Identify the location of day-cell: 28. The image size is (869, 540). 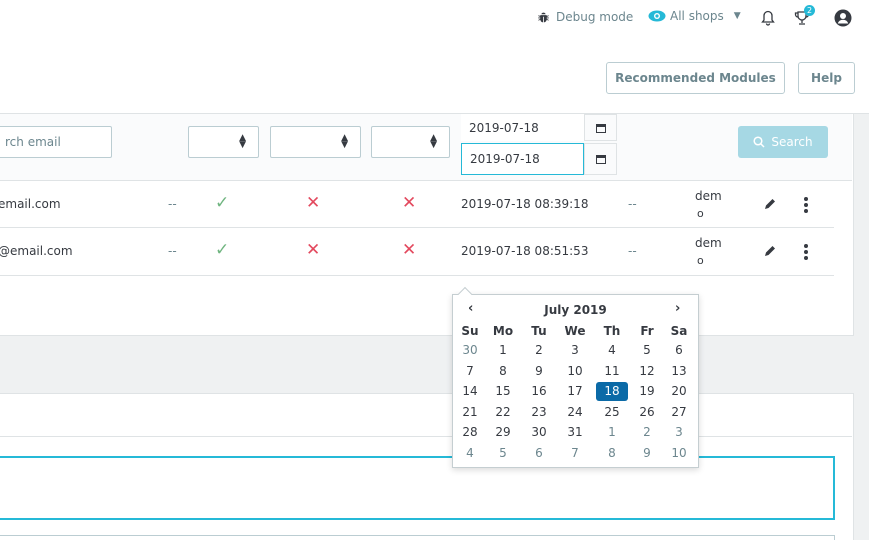
(470, 432).